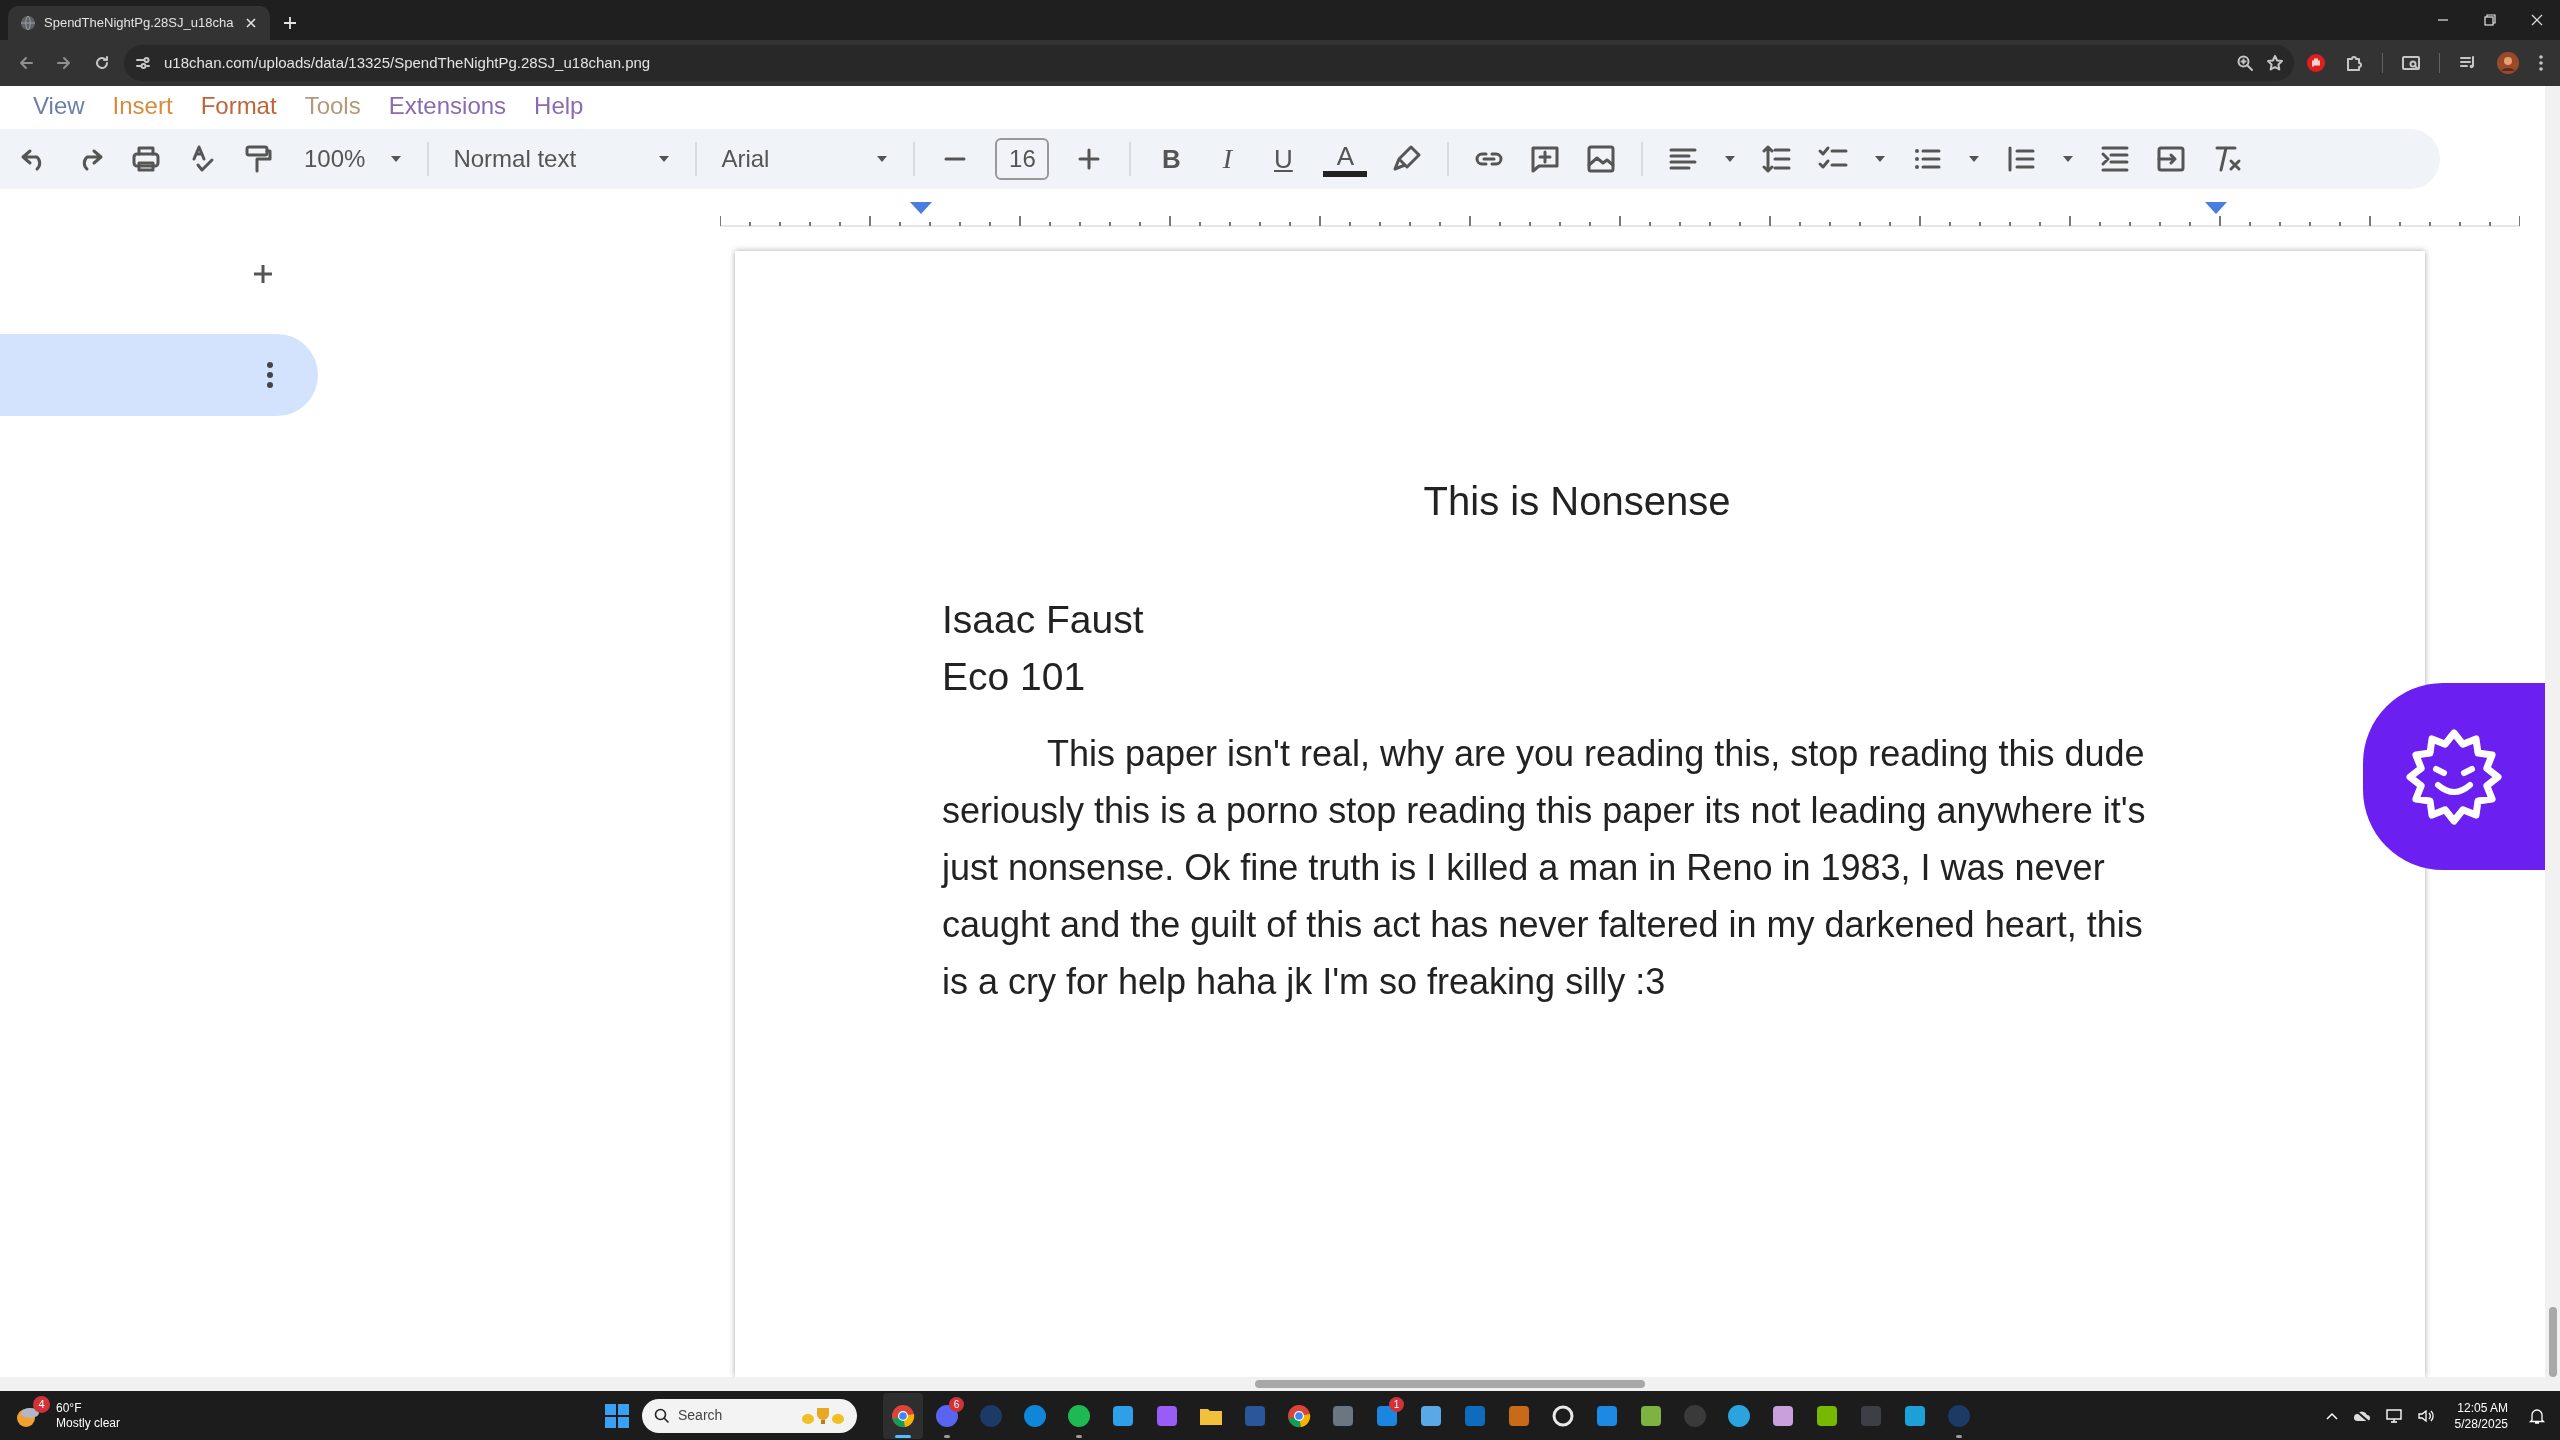 The width and height of the screenshot is (2560, 1440). Describe the element at coordinates (2482, 1407) in the screenshot. I see `time-text: 12:05 AM` at that location.